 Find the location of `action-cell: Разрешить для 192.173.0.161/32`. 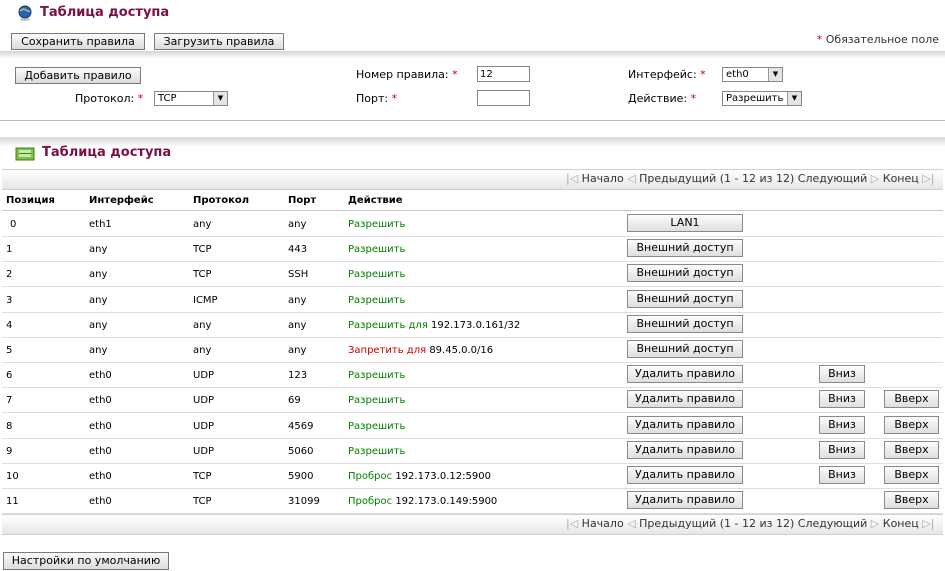

action-cell: Разрешить для 192.173.0.161/32 is located at coordinates (434, 325).